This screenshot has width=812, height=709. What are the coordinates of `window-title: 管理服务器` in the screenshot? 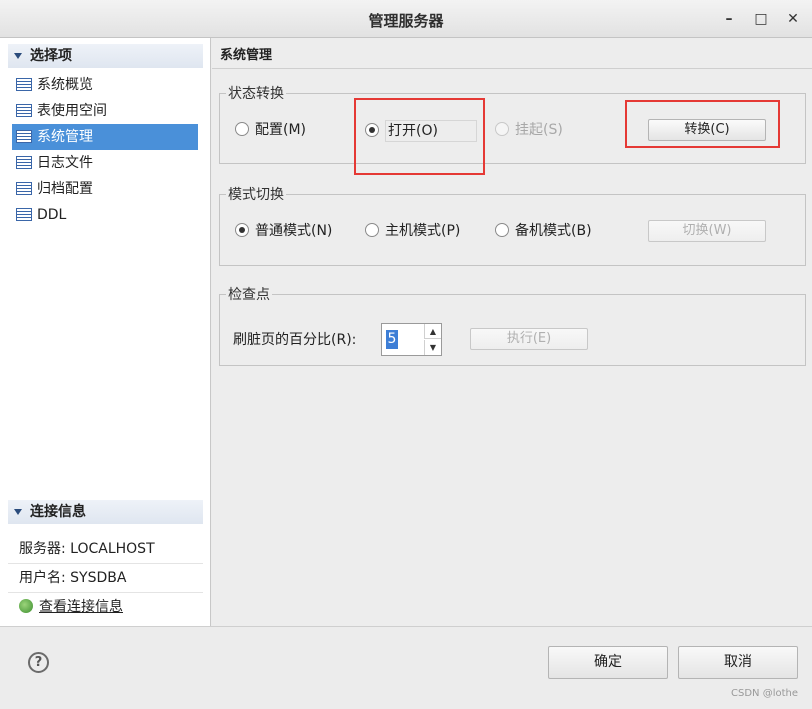 It's located at (406, 21).